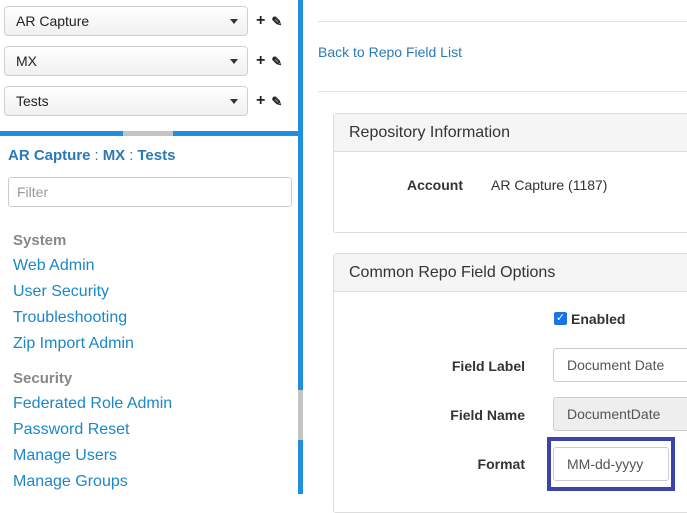 Image resolution: width=687 pixels, height=513 pixels. What do you see at coordinates (598, 319) in the screenshot?
I see `enabled-label: Enabled` at bounding box center [598, 319].